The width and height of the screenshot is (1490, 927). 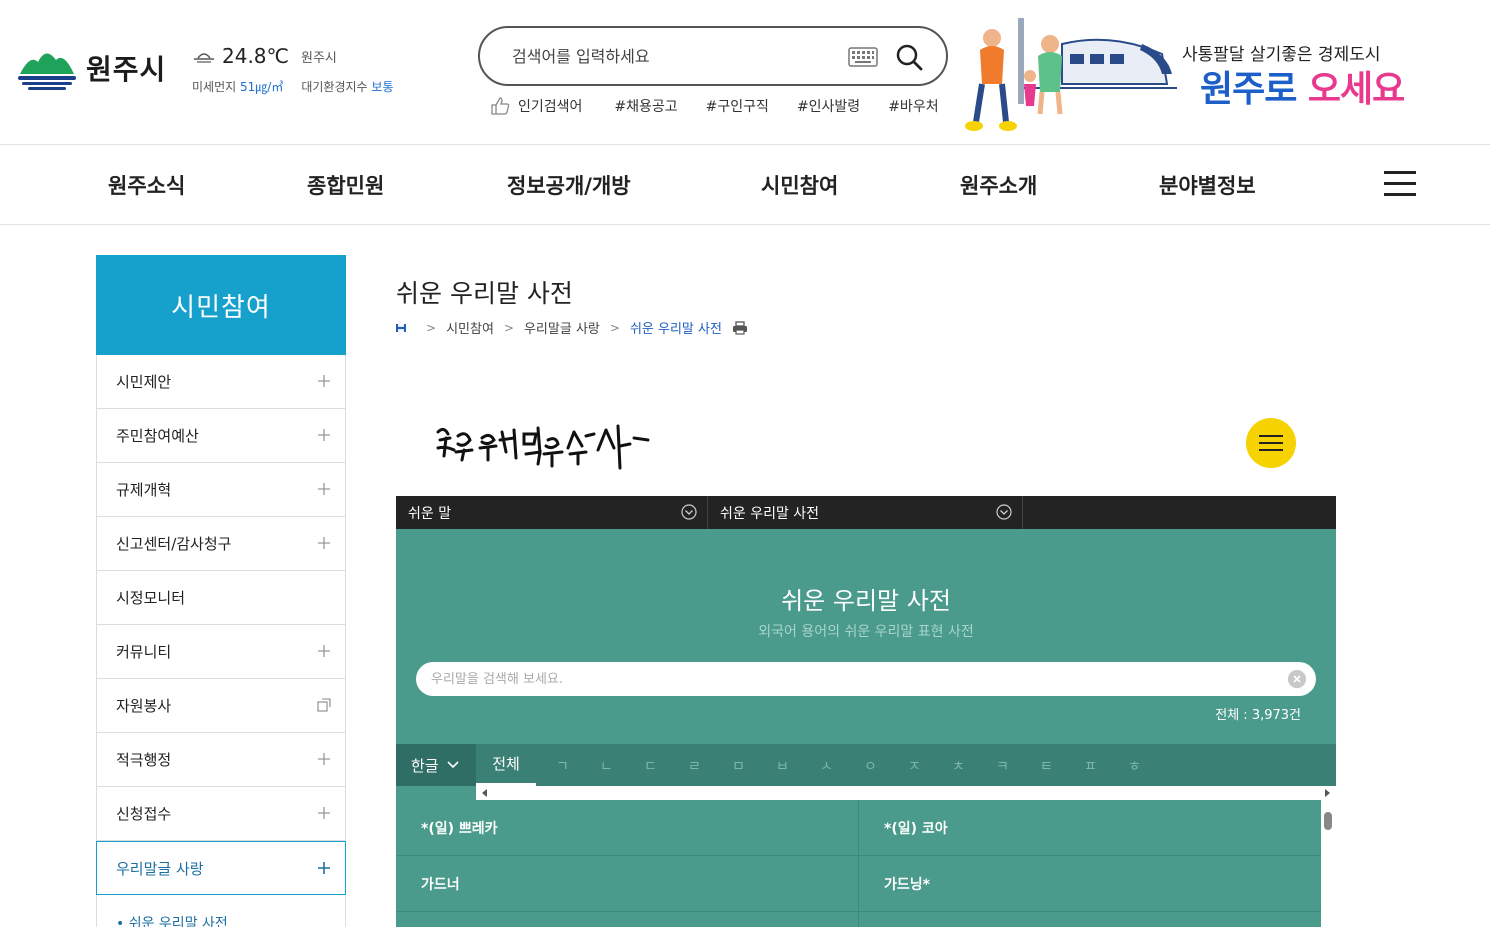 What do you see at coordinates (914, 766) in the screenshot?
I see `consonant-tab: ㅈ` at bounding box center [914, 766].